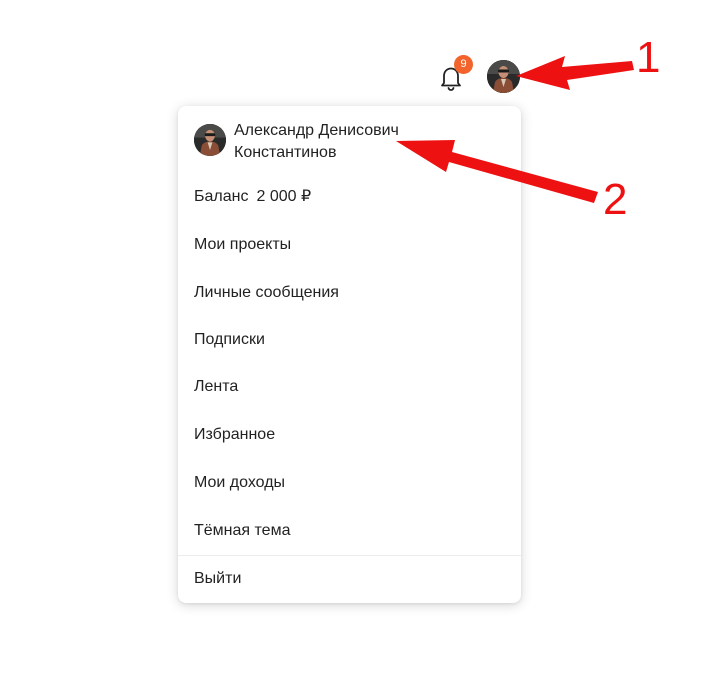 The image size is (717, 695). Describe the element at coordinates (349, 293) in the screenshot. I see `menu-item-messages: Личные сообщения` at that location.